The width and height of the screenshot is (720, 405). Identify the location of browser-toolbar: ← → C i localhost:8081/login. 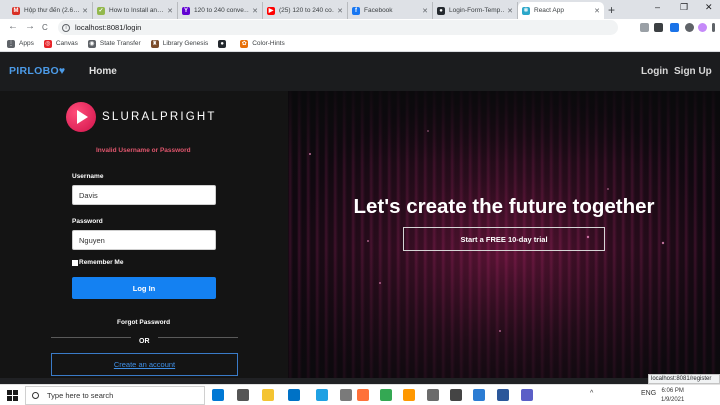
(360, 27).